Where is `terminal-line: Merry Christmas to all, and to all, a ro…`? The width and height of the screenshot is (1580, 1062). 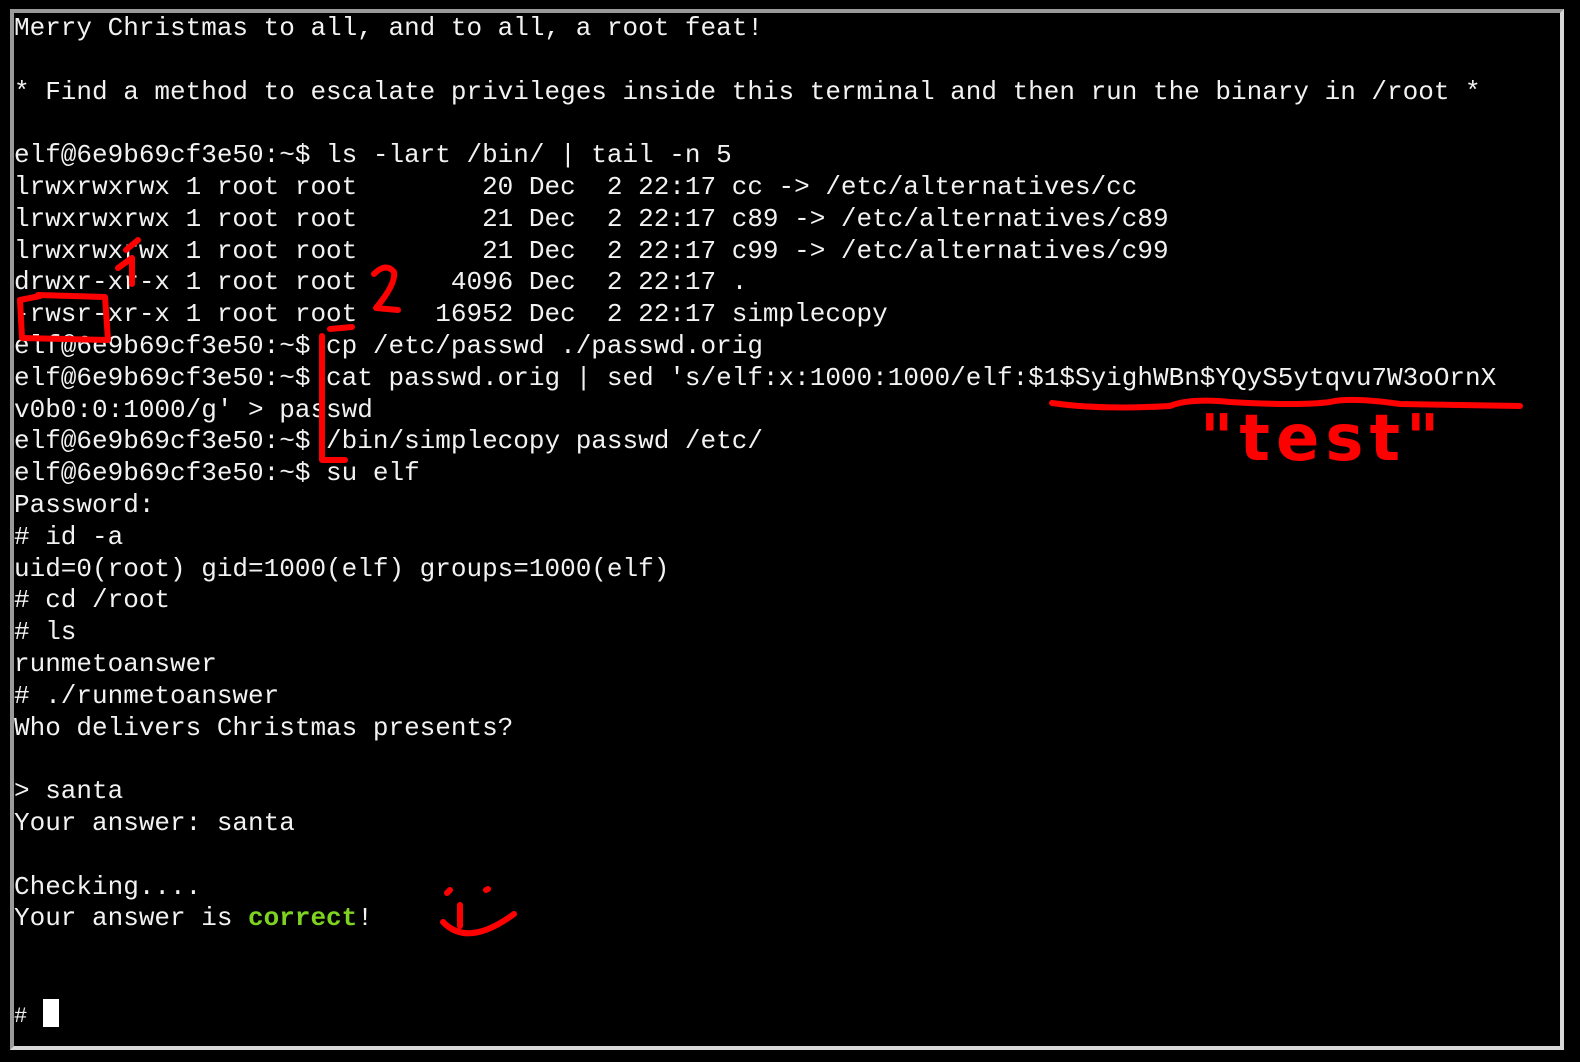 terminal-line: Merry Christmas to all, and to all, a ro… is located at coordinates (388, 28).